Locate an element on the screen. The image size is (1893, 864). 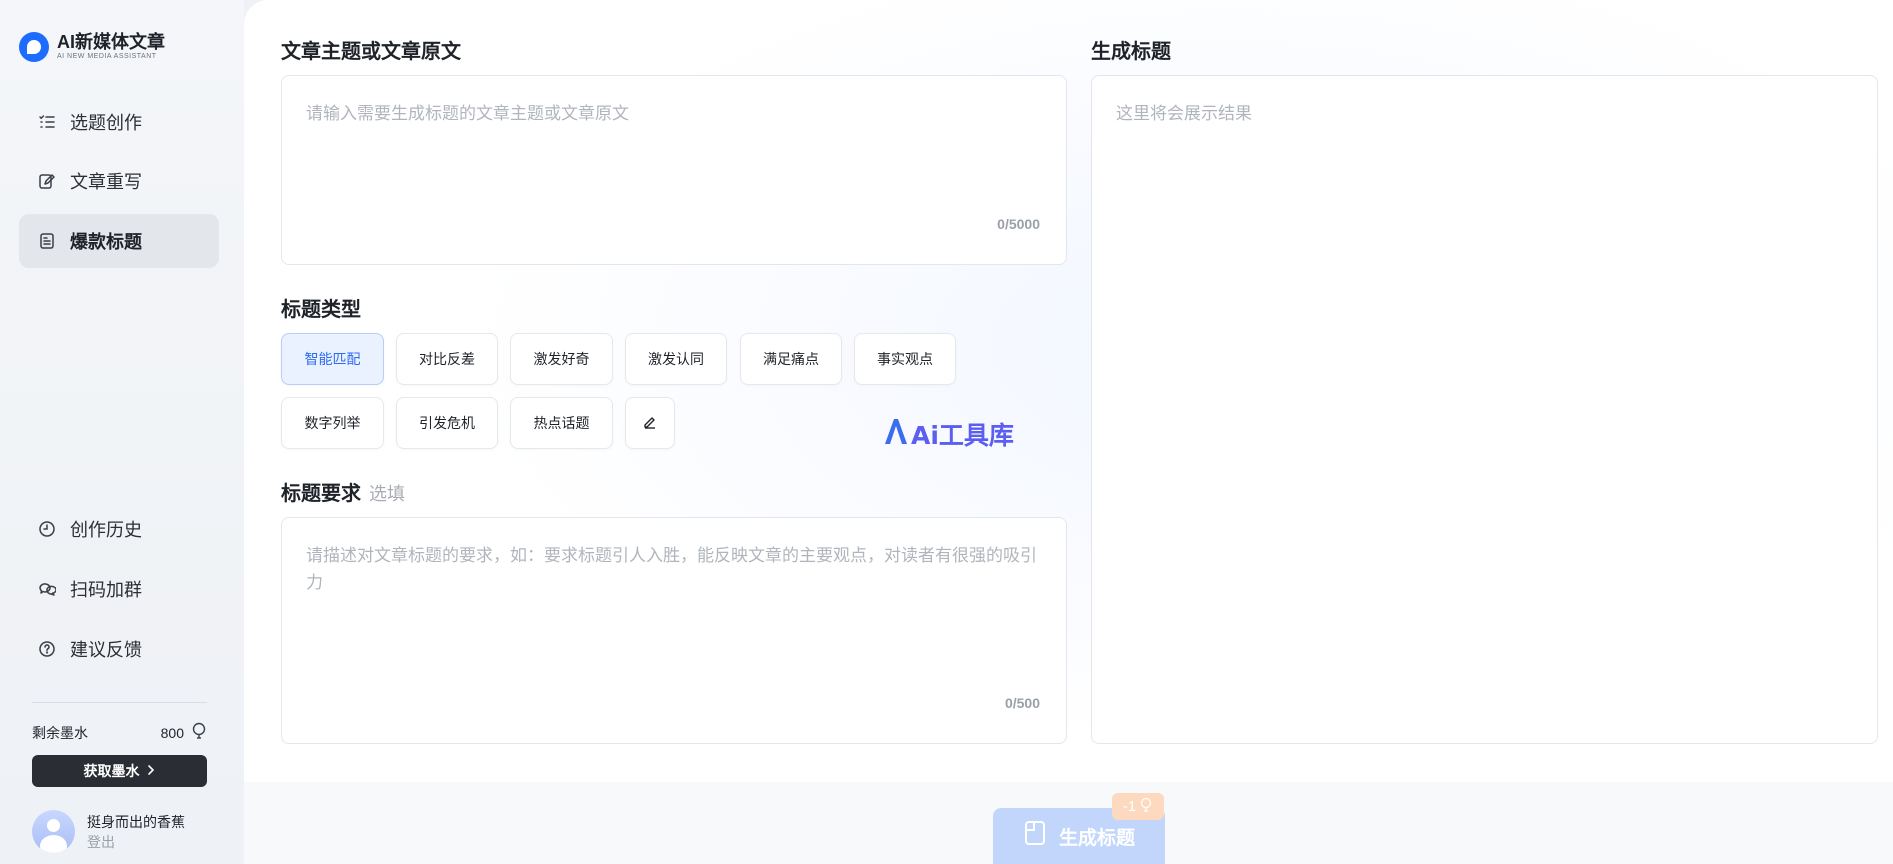
result-placeholder: 这里将会展示结果 is located at coordinates (1184, 113).